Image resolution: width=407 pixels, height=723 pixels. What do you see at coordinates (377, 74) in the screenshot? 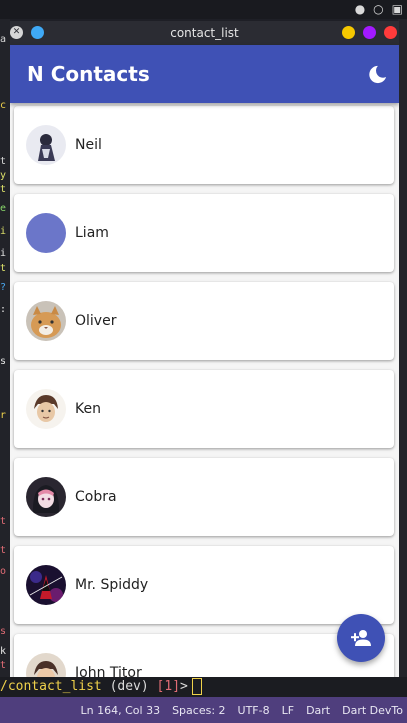
I see `moon-icon` at bounding box center [377, 74].